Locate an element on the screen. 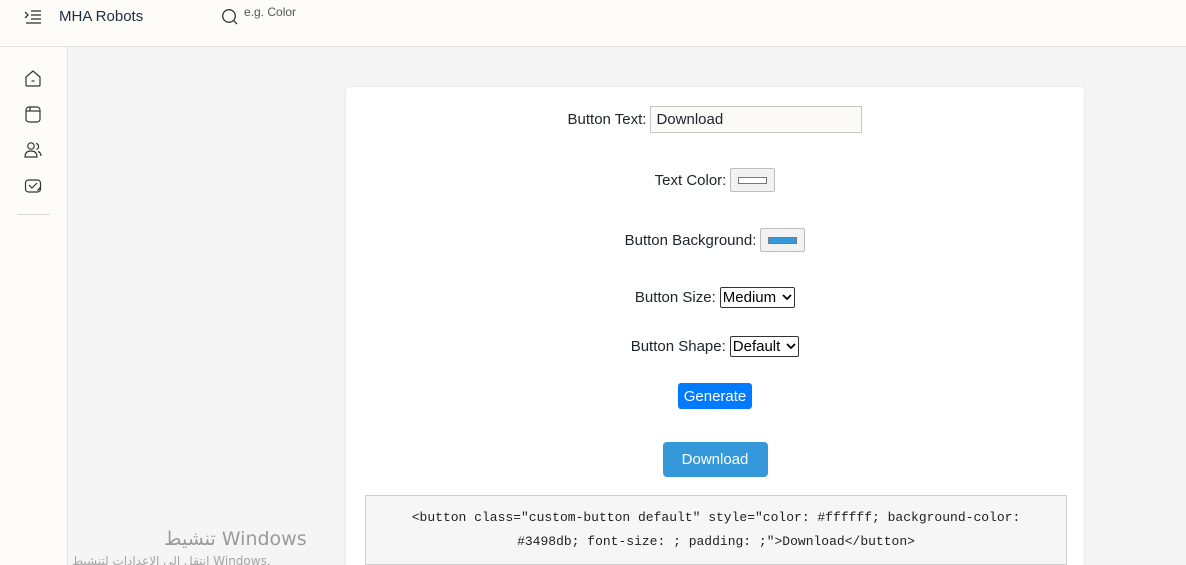  menu-toggle-icon is located at coordinates (33, 17).